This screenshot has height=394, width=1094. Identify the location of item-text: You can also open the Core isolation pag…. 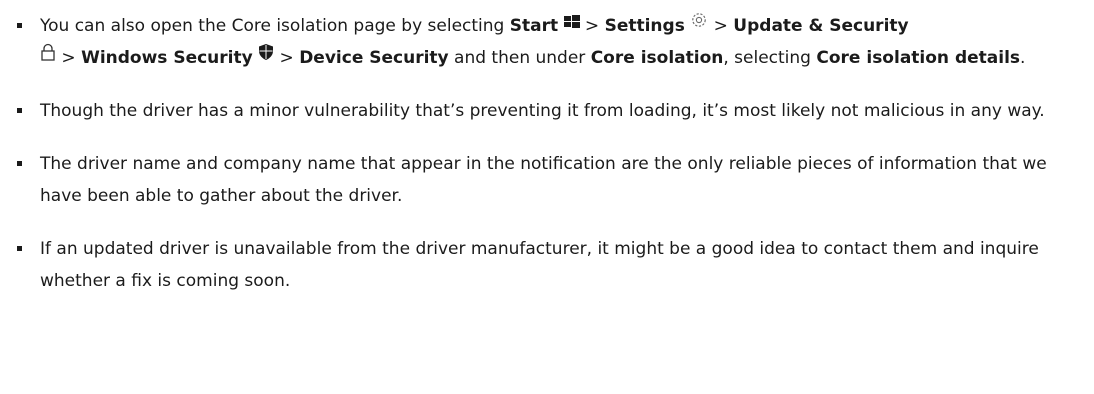
(275, 26).